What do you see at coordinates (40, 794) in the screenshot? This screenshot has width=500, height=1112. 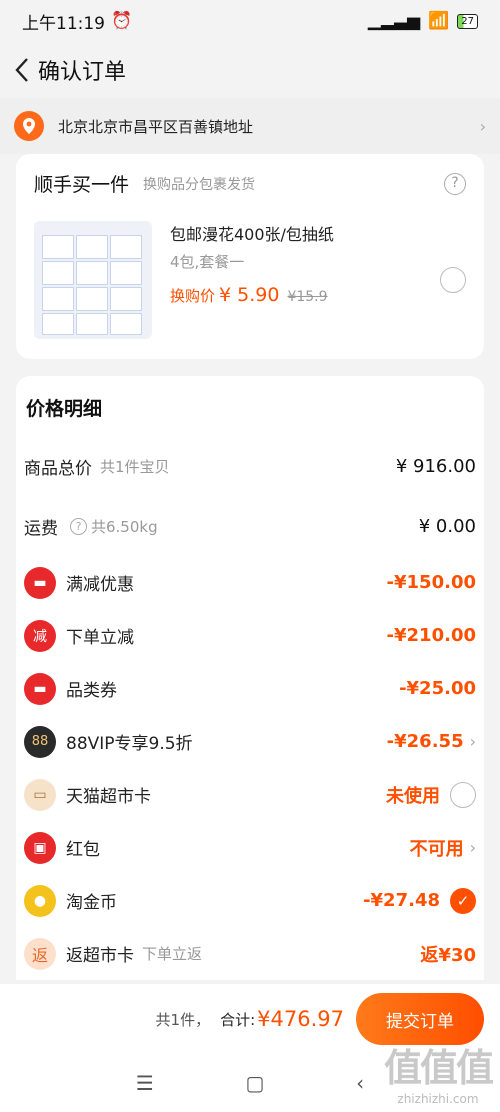 I see `card-icon: ▭` at bounding box center [40, 794].